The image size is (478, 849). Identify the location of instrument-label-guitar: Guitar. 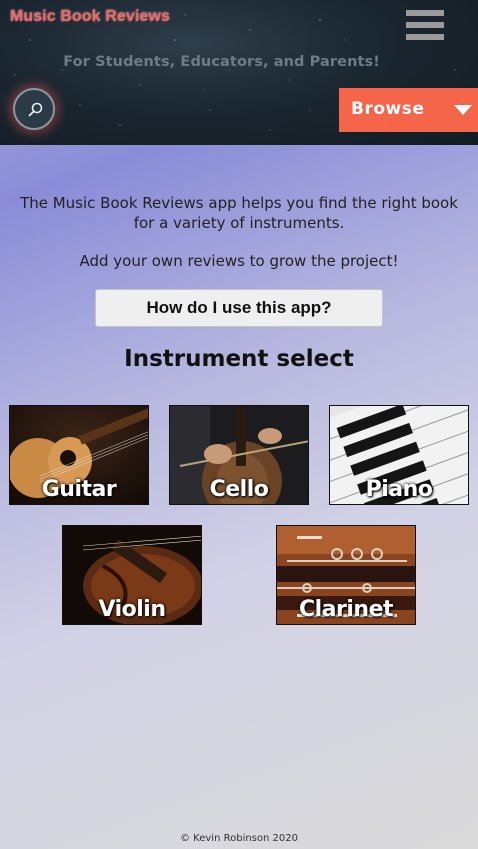
(79, 489).